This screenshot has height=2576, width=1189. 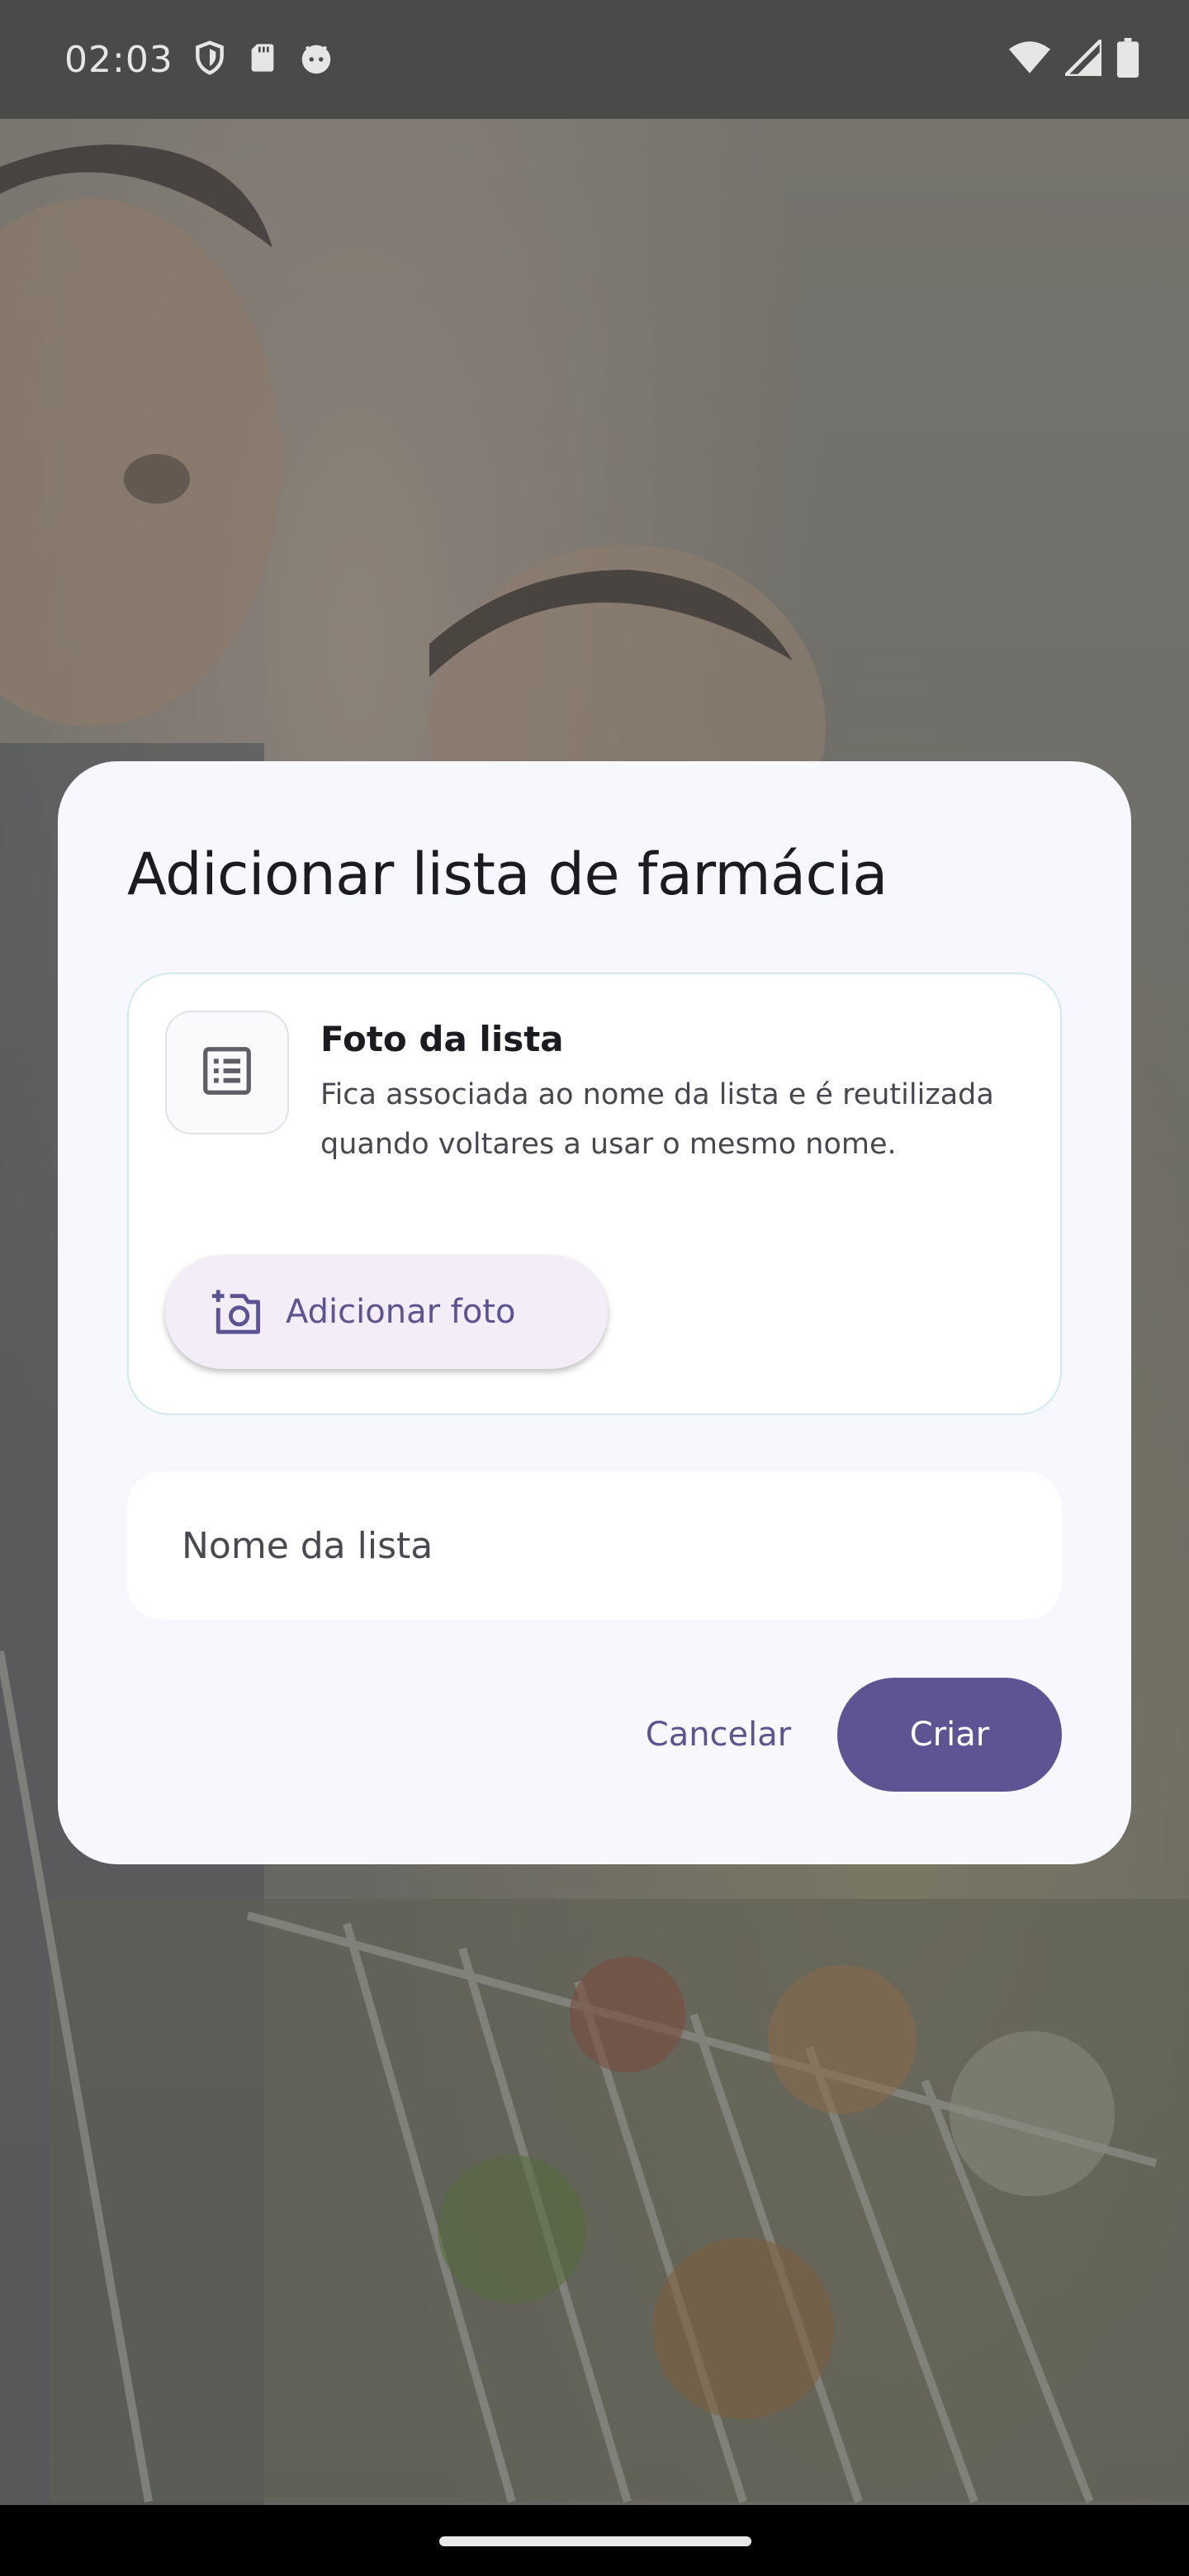 What do you see at coordinates (1029, 59) in the screenshot?
I see `wifi-icon` at bounding box center [1029, 59].